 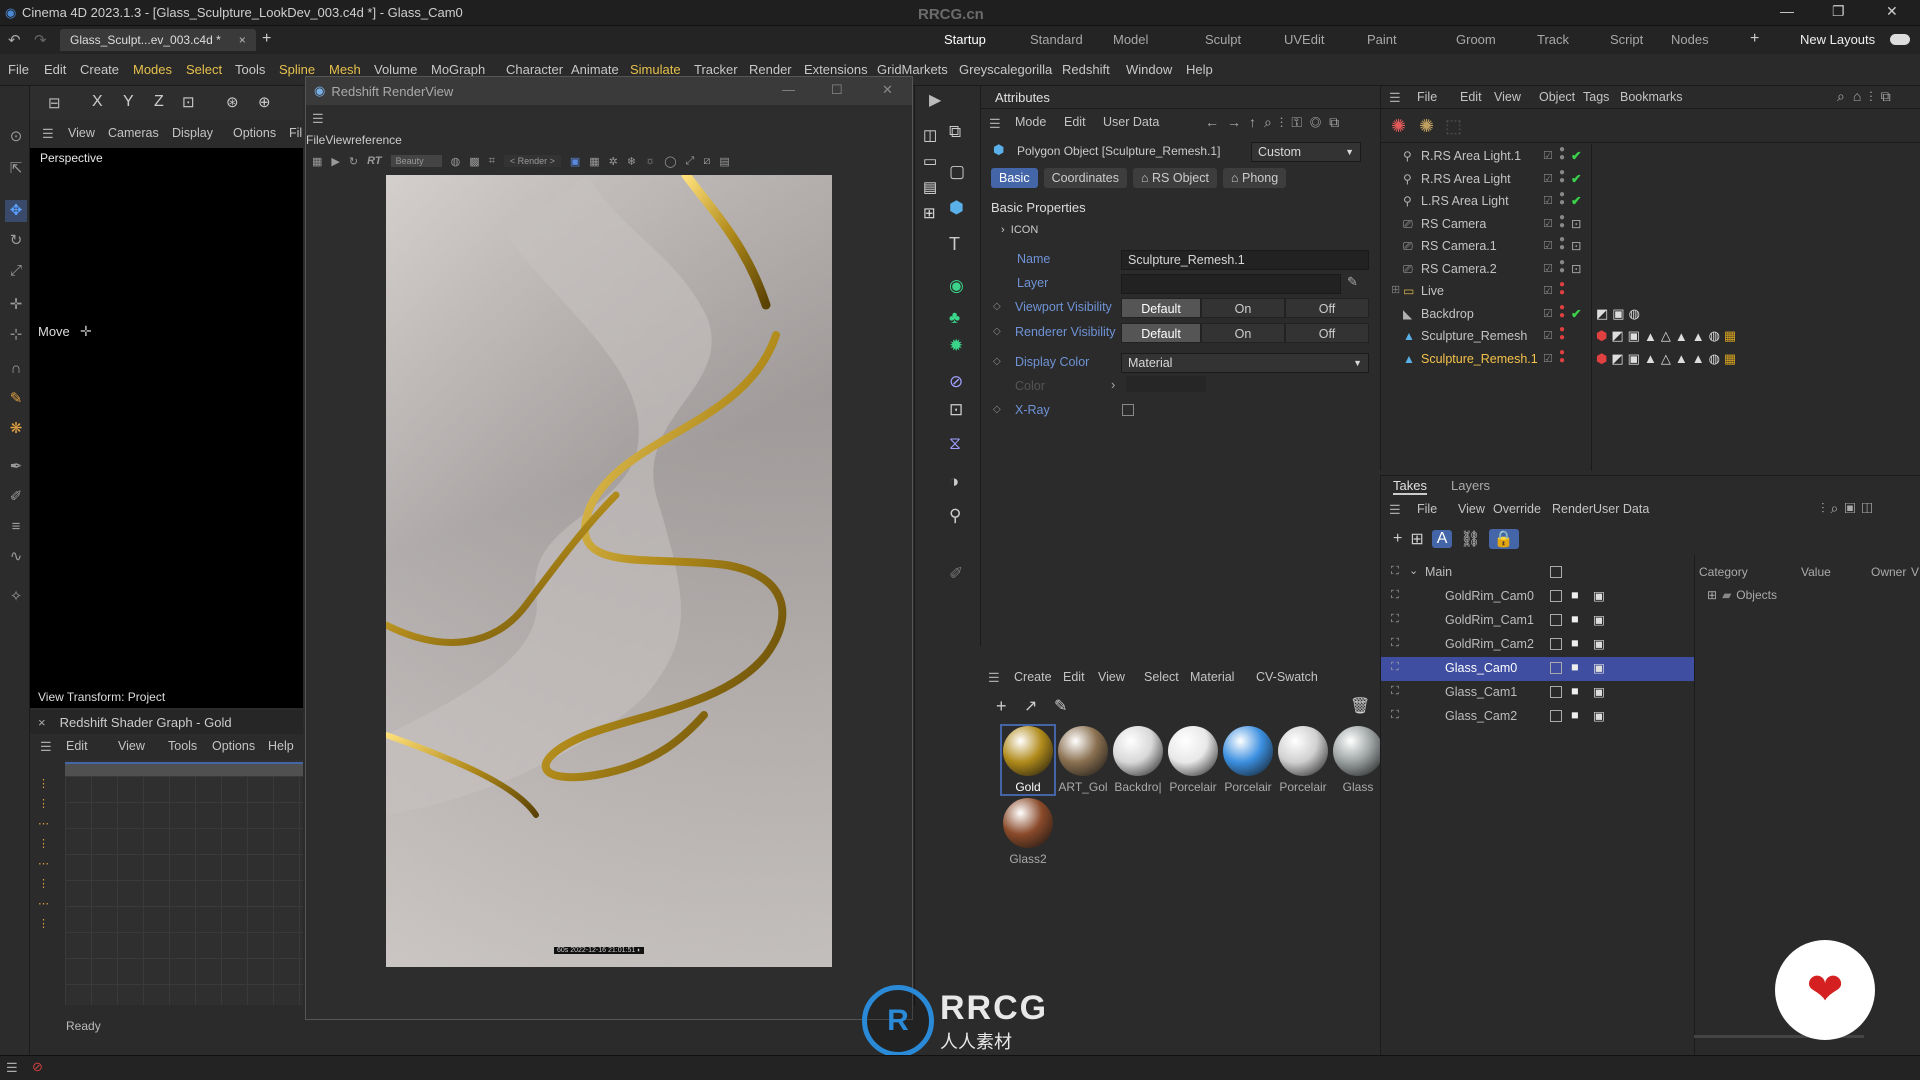 I want to click on move-tool-icon: ✥, so click(x=16, y=211).